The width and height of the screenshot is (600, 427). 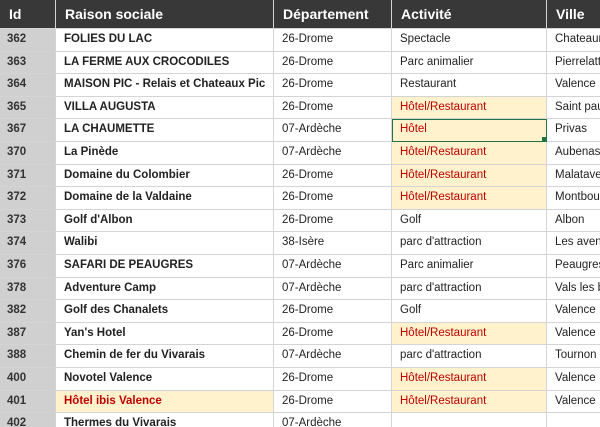 What do you see at coordinates (28, 334) in the screenshot?
I see `row-id: 387` at bounding box center [28, 334].